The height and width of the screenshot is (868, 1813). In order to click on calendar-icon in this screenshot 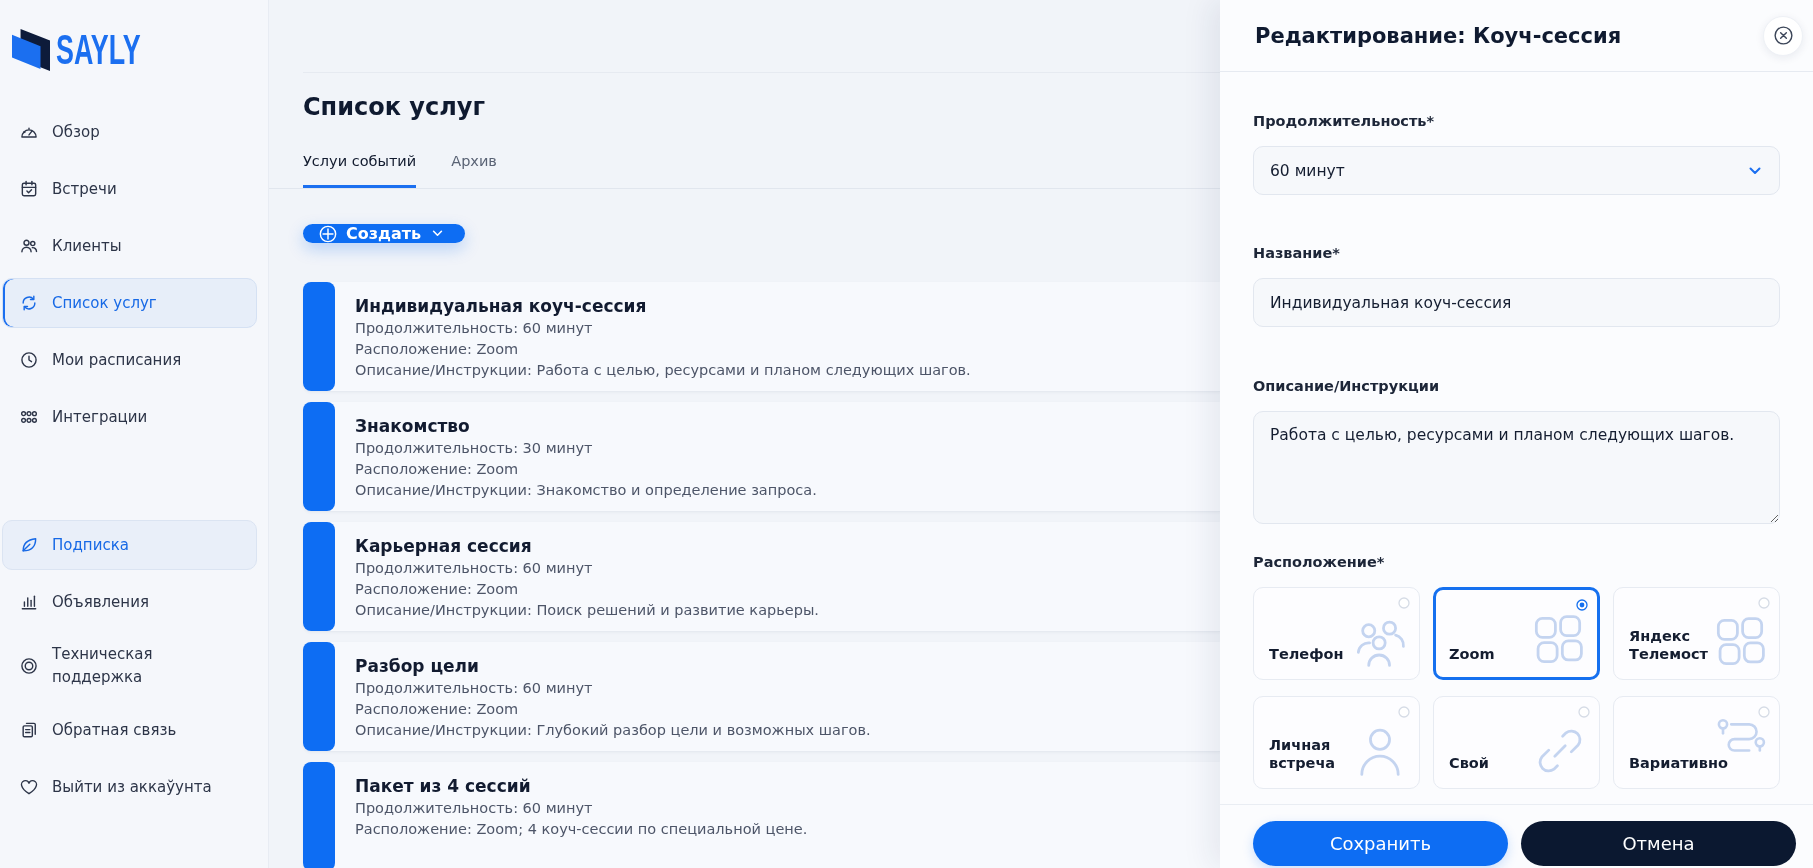, I will do `click(29, 189)`.